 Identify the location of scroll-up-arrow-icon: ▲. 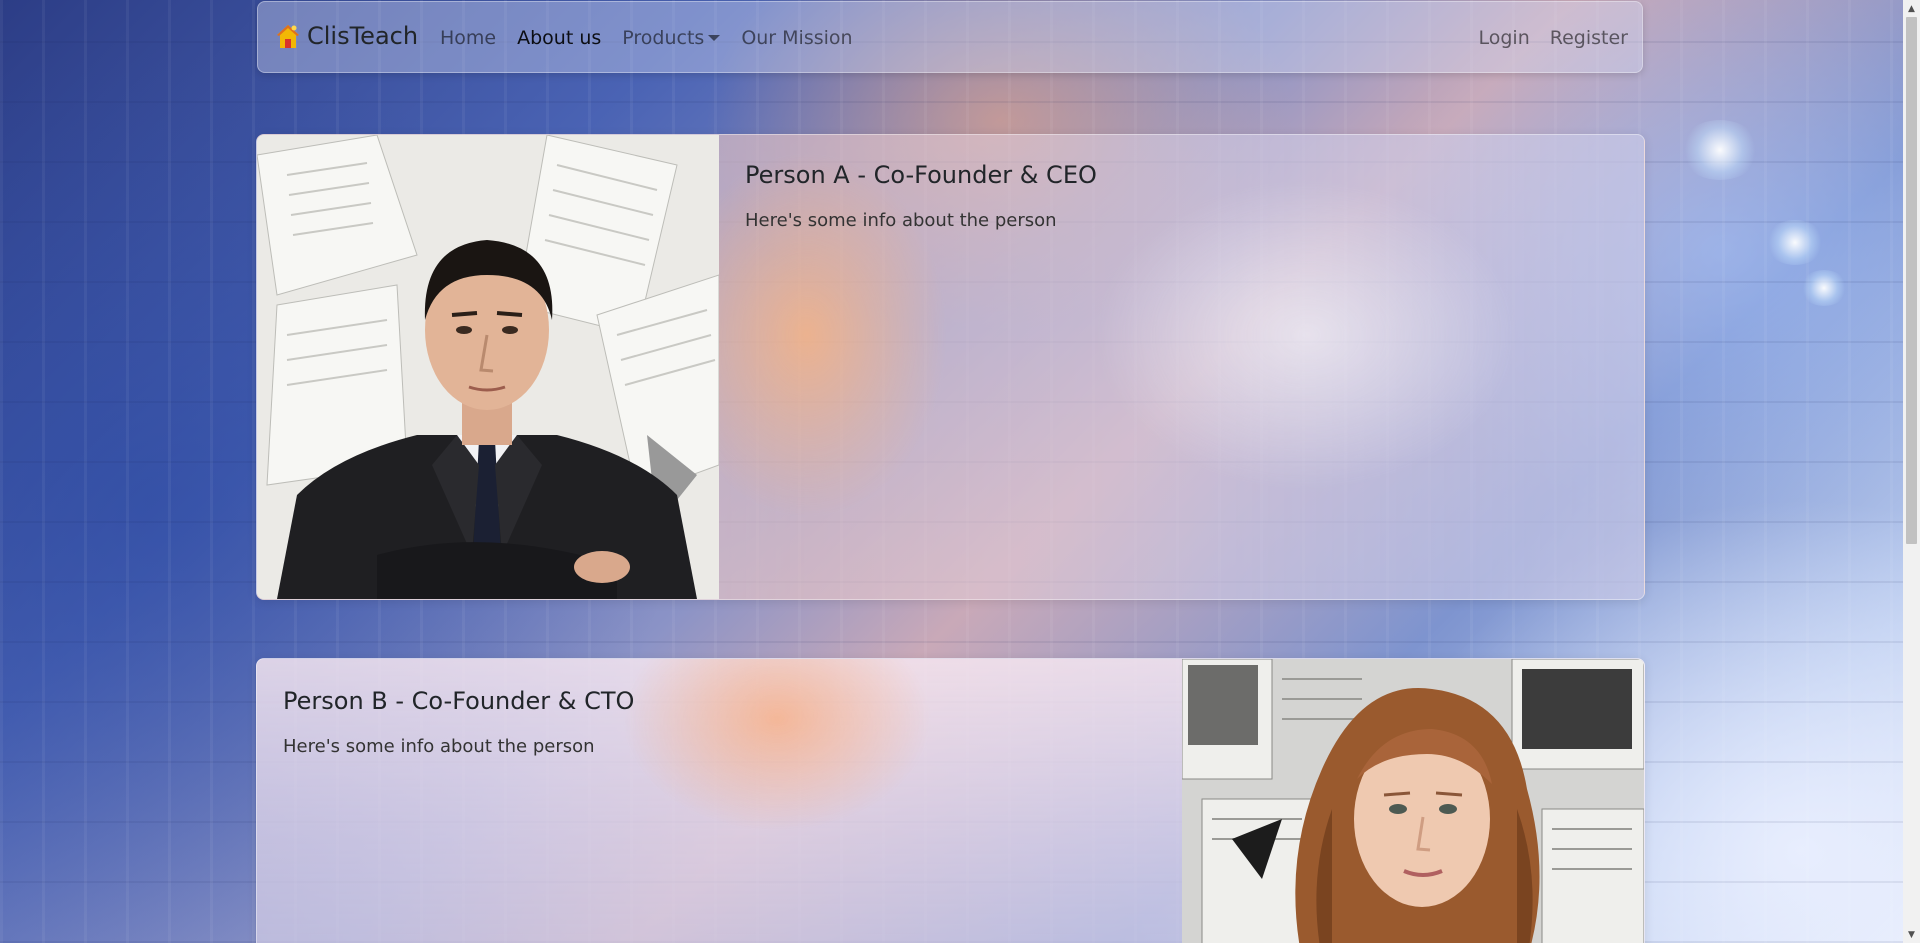
(1911, 8).